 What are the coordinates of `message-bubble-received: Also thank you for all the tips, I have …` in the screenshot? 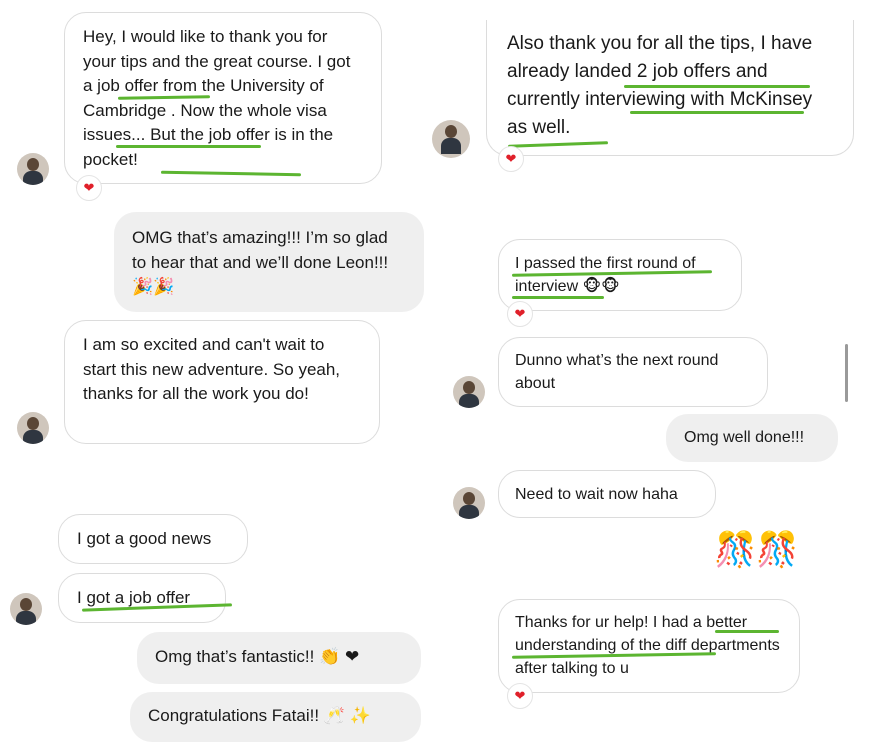 It's located at (670, 88).